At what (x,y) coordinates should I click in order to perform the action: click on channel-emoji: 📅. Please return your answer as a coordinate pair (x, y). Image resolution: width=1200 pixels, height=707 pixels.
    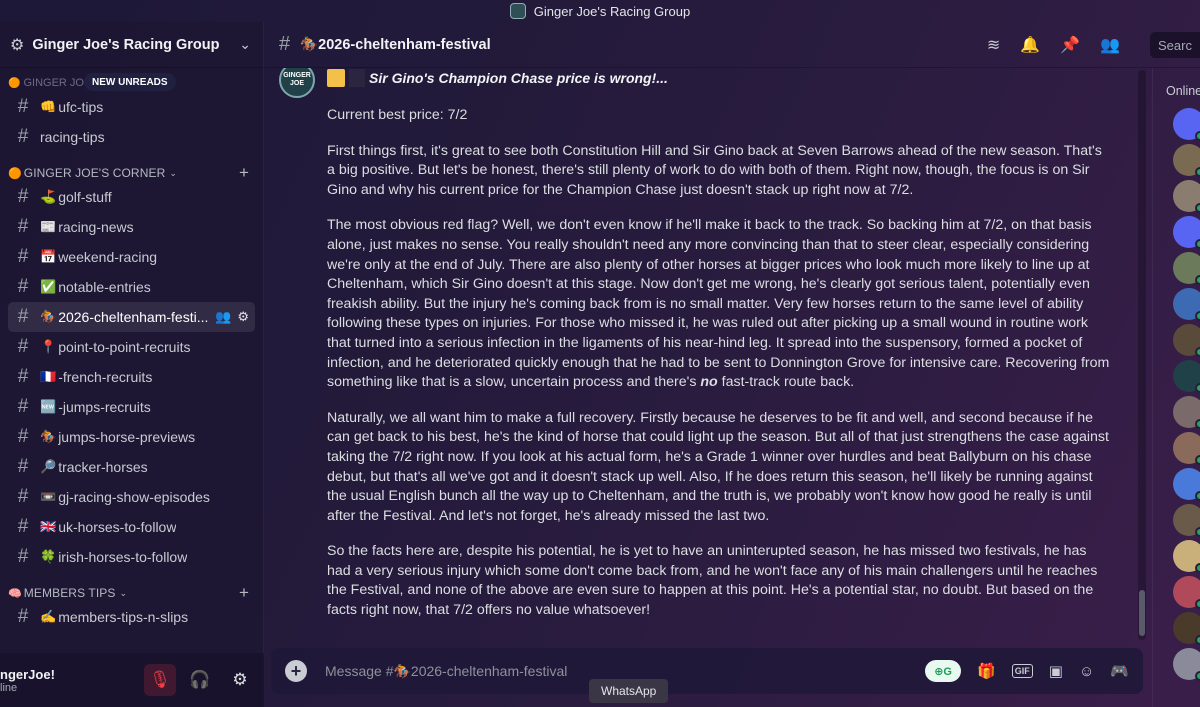
    Looking at the image, I should click on (48, 256).